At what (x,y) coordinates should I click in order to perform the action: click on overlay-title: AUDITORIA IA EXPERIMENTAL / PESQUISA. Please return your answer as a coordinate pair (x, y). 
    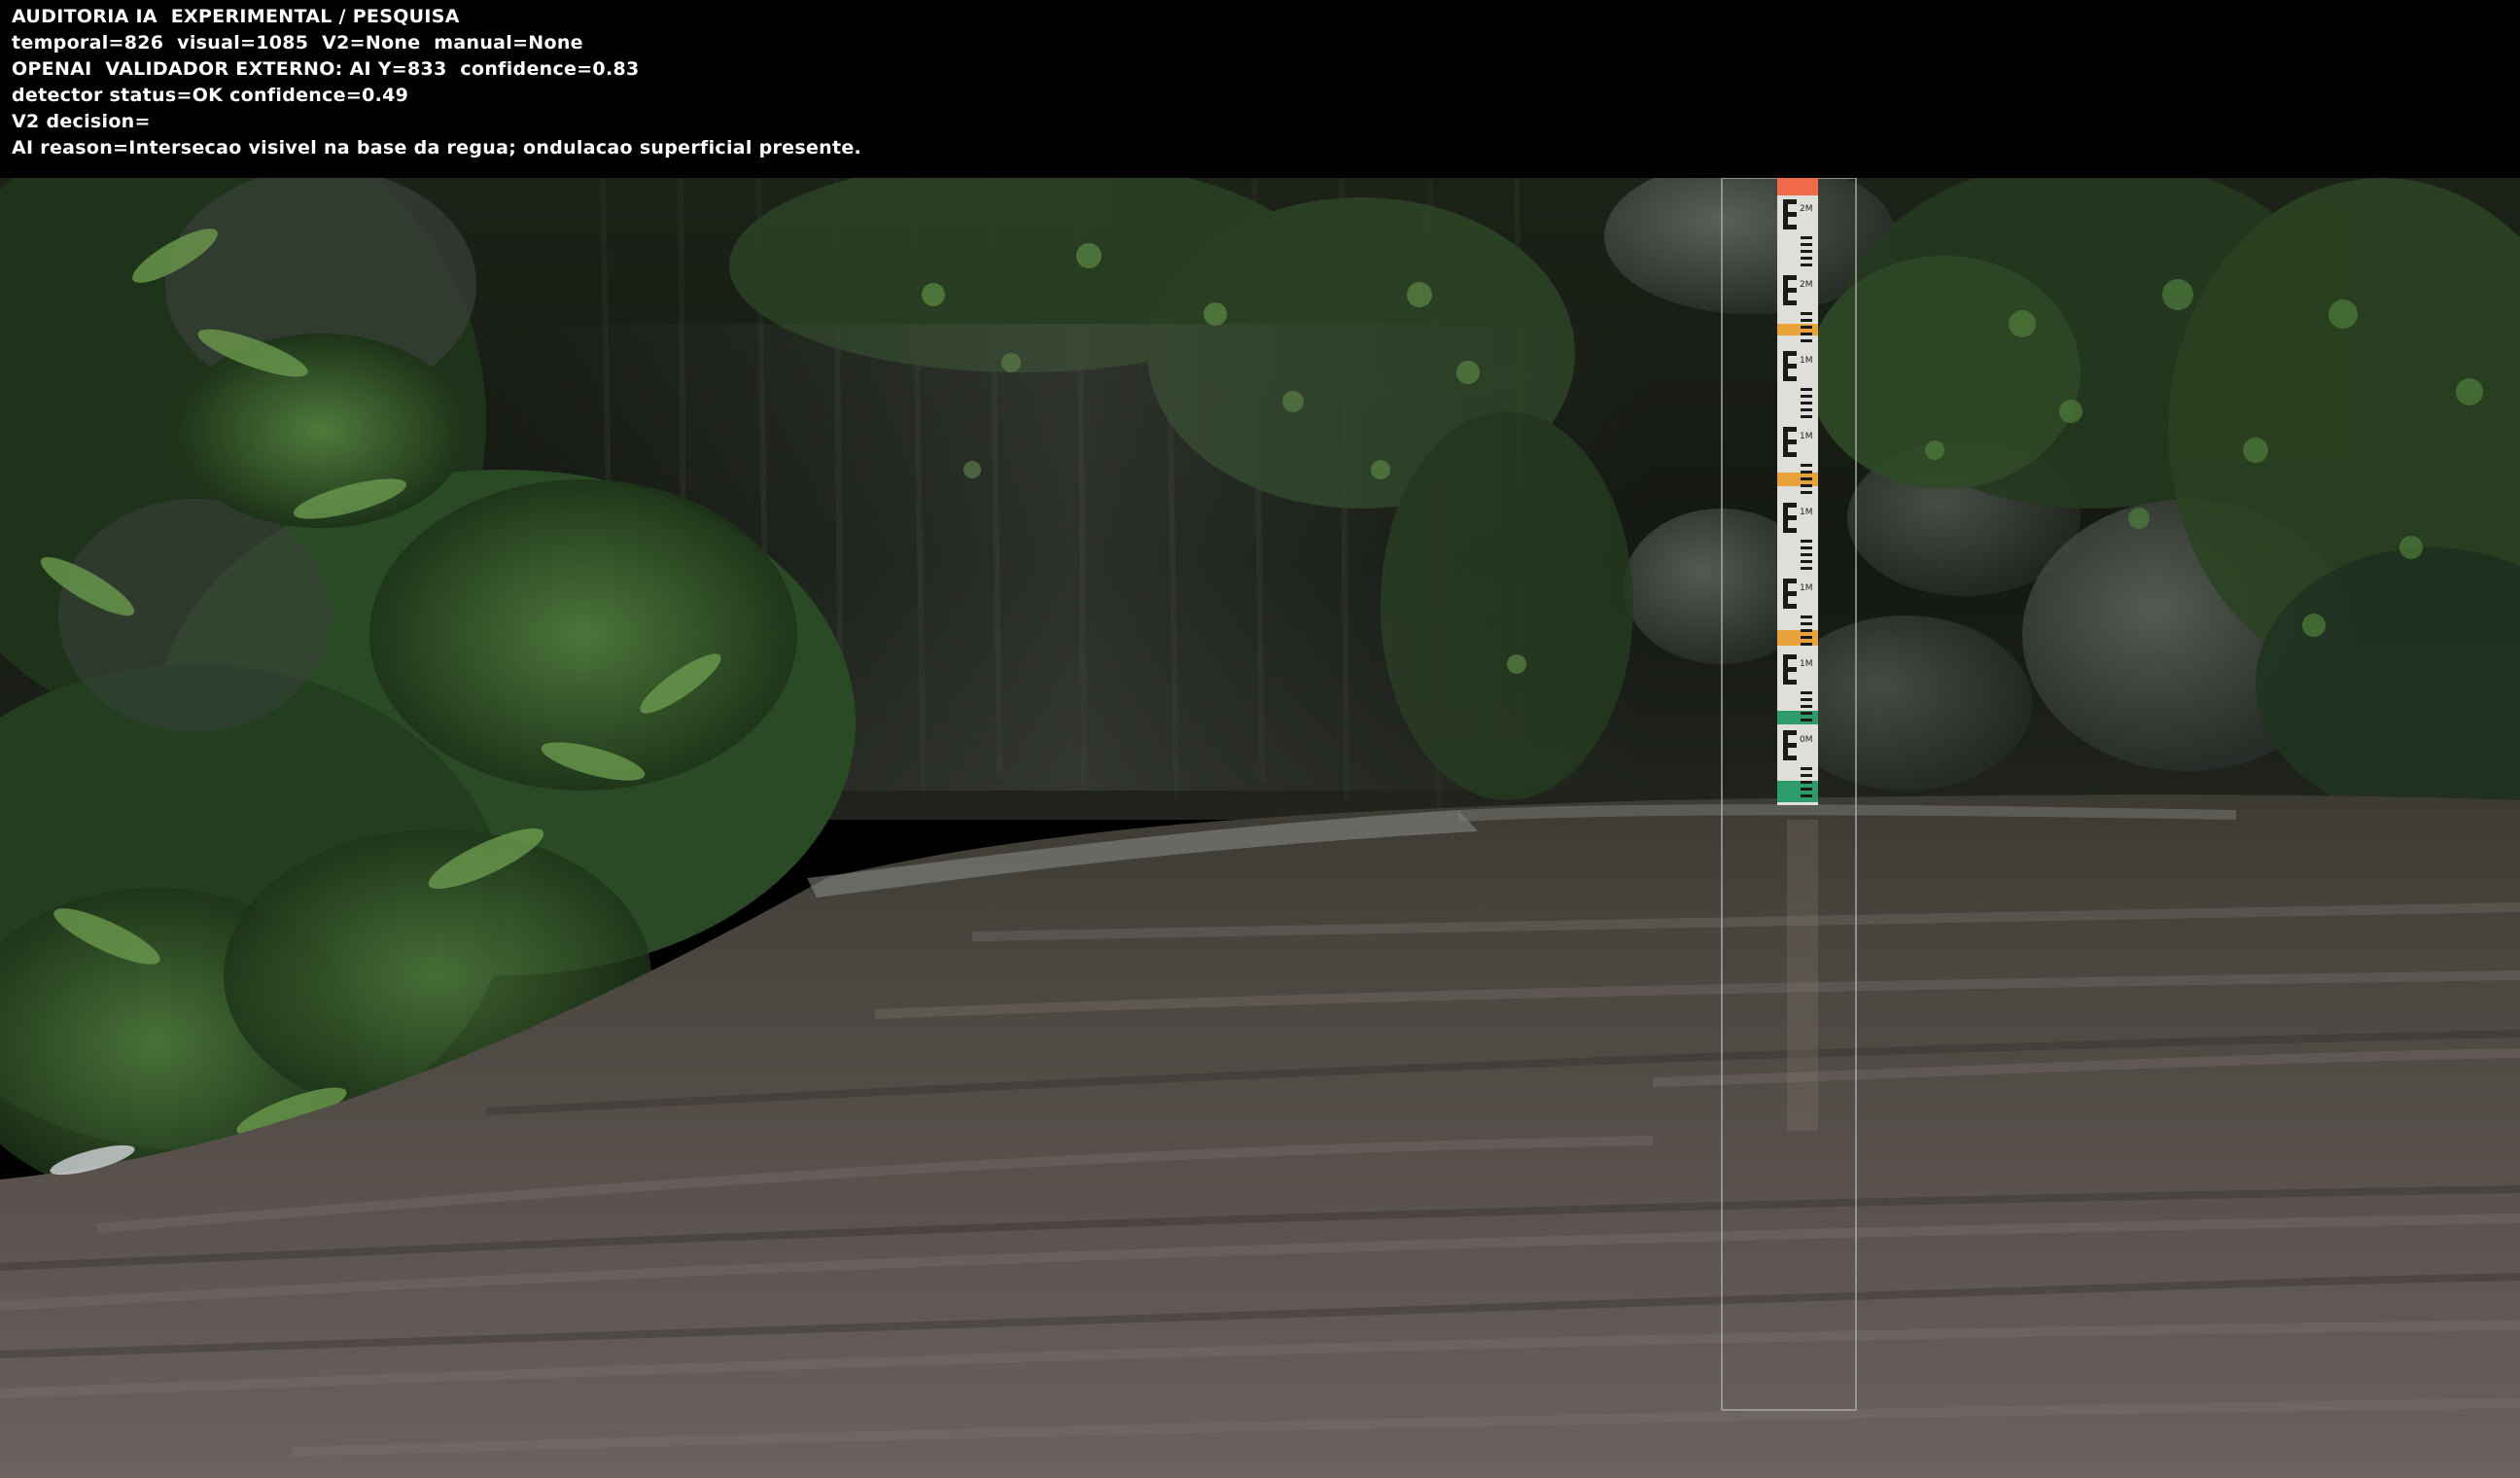
    Looking at the image, I should click on (236, 16).